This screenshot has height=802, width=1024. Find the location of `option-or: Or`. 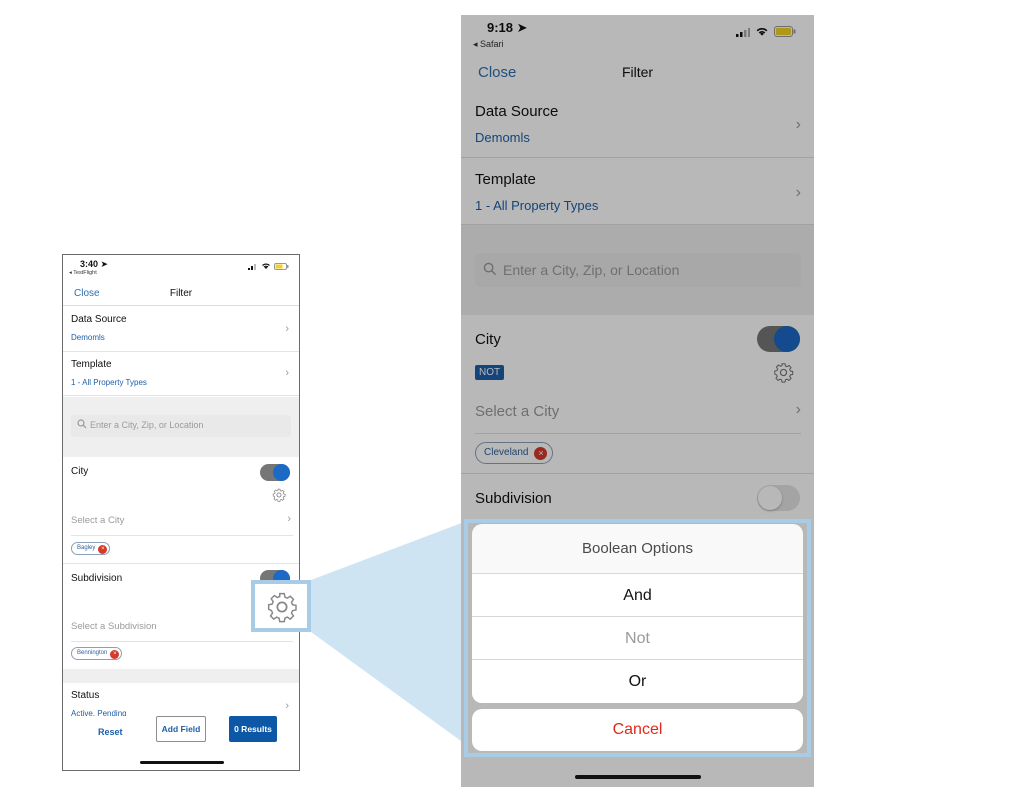

option-or: Or is located at coordinates (637, 681).